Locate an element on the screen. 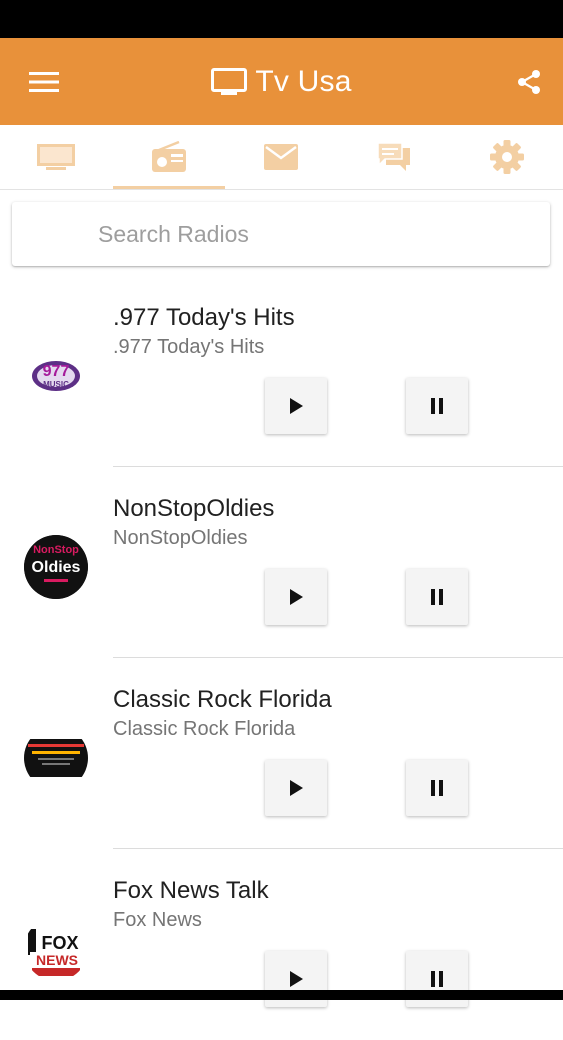  hamburger-menu-icon is located at coordinates (44, 82).